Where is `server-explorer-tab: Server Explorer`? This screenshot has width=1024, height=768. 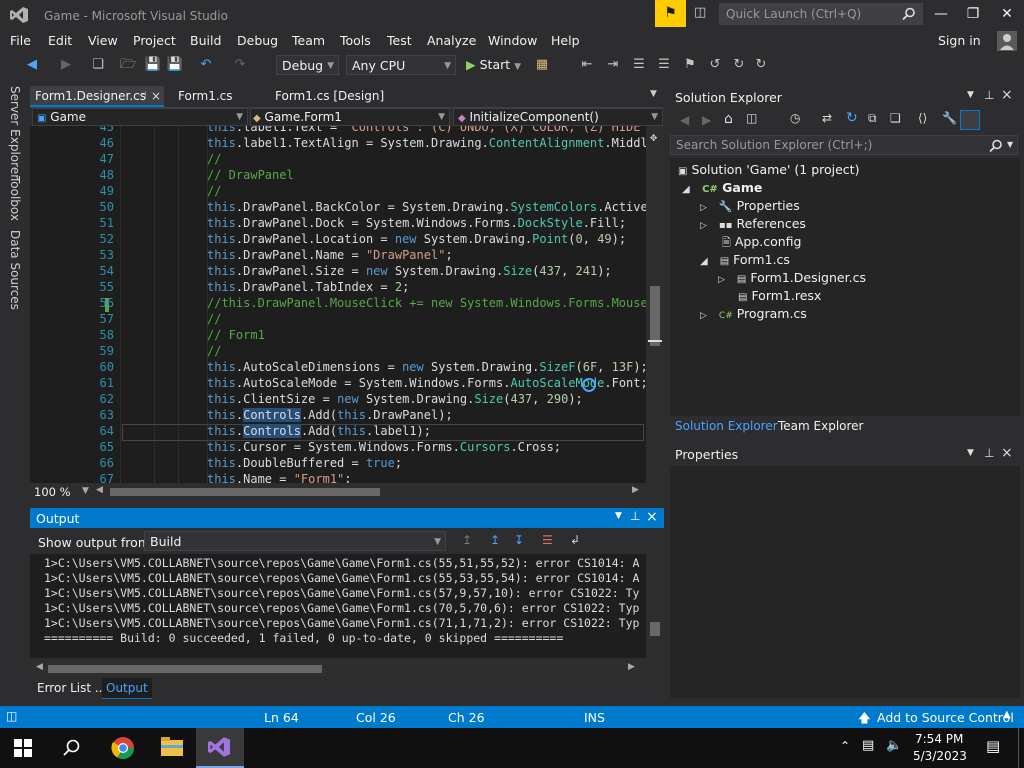
server-explorer-tab: Server Explorer is located at coordinates (15, 132).